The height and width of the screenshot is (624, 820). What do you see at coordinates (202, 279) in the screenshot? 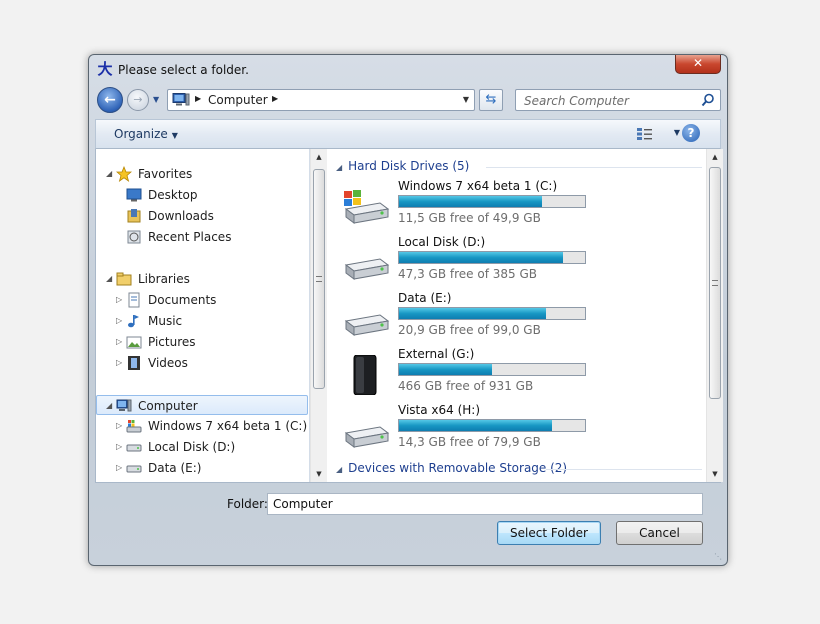
I see `nav-libraries: ◢ Libraries` at bounding box center [202, 279].